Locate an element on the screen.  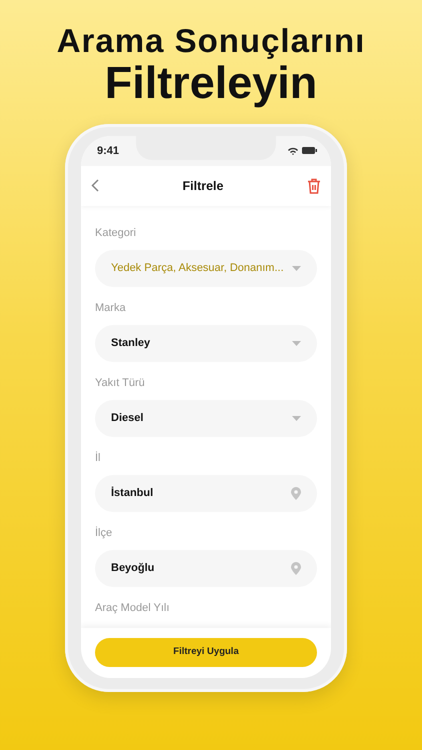
field-label: Yakıt Türü is located at coordinates (120, 383).